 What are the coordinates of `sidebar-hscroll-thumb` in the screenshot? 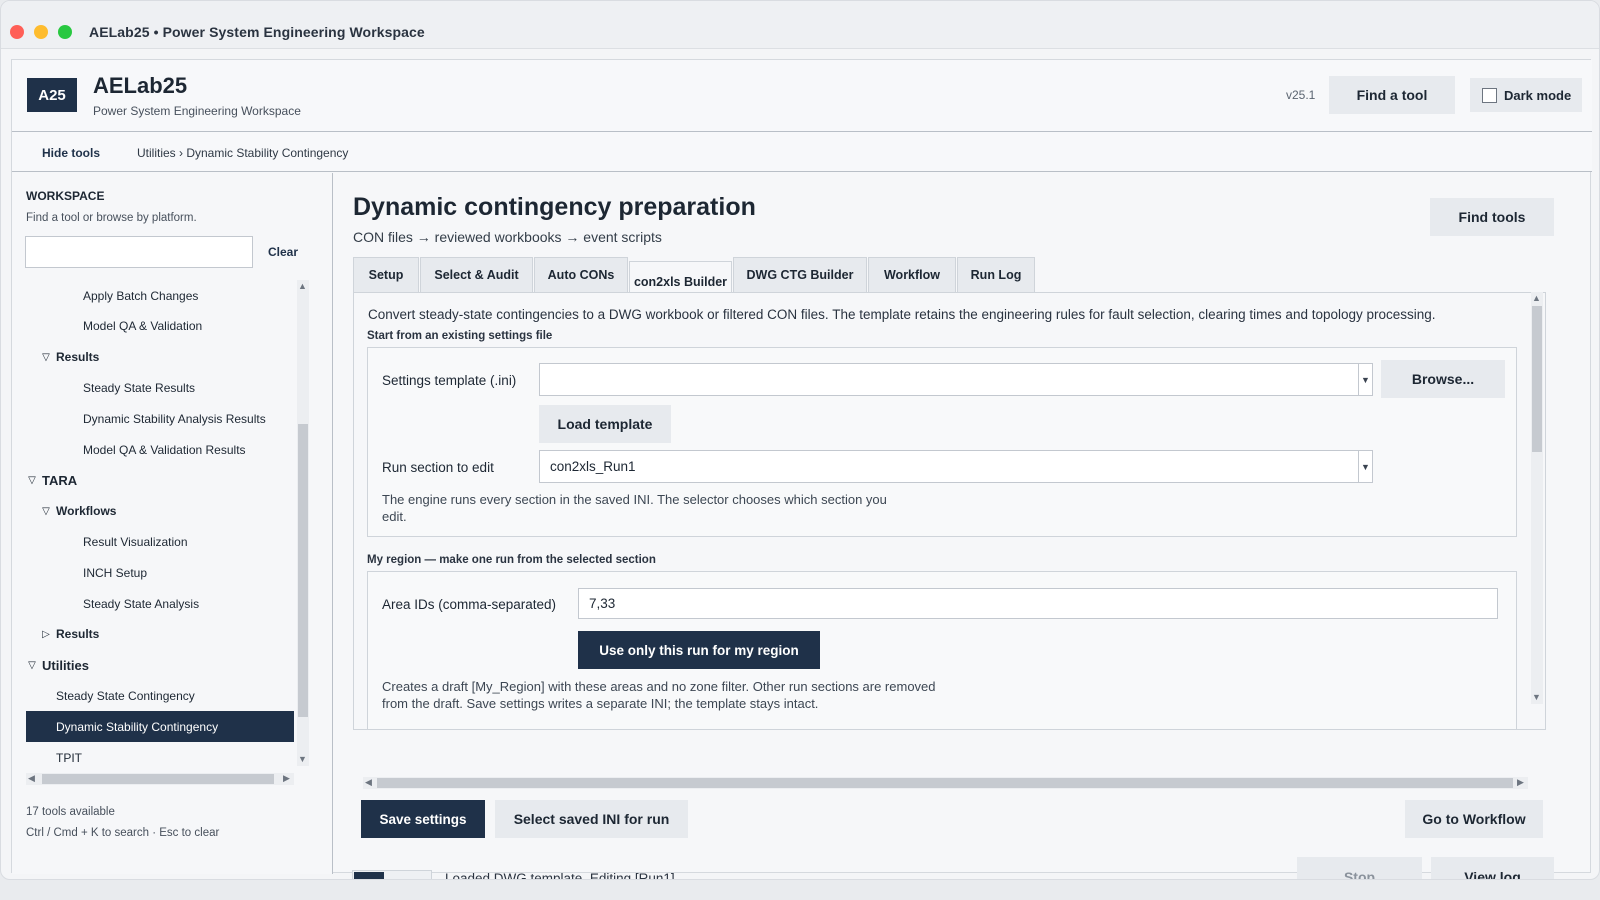 It's located at (158, 779).